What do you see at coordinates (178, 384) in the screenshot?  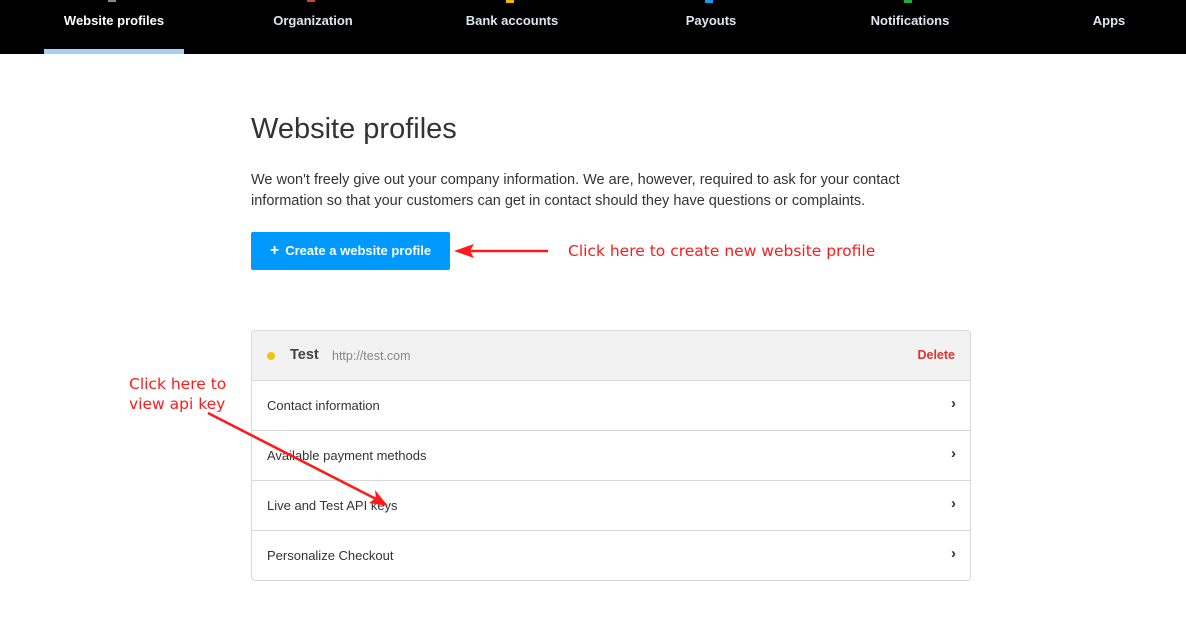 I see `api-annotation-line1: Click here to` at bounding box center [178, 384].